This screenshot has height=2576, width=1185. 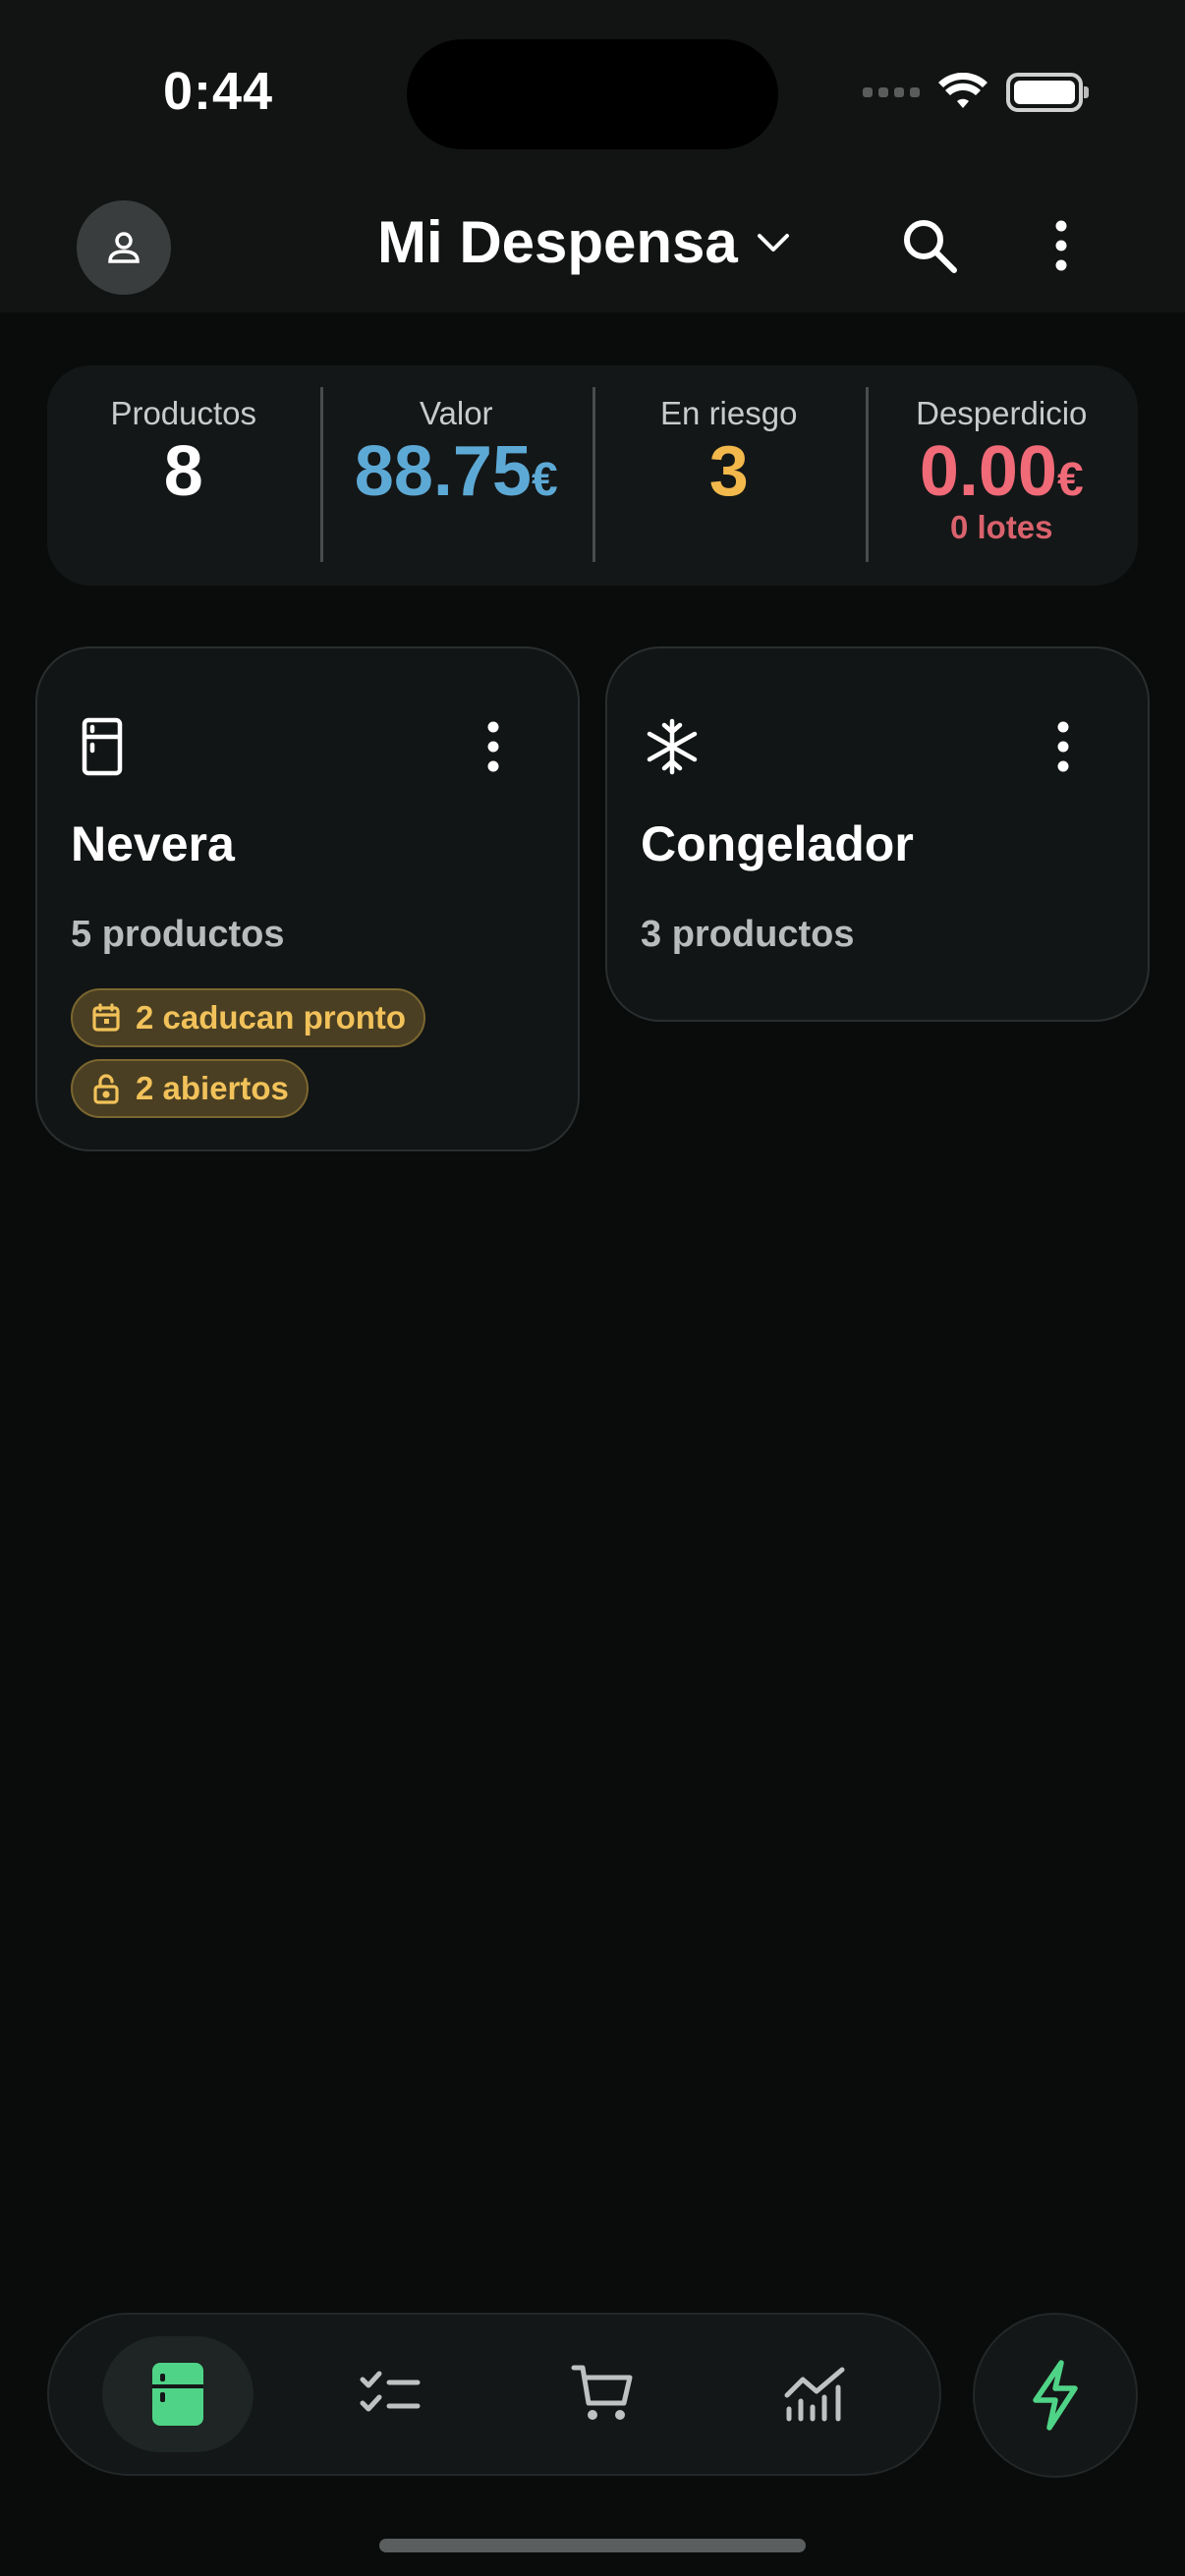 I want to click on search-icon, so click(x=931, y=246).